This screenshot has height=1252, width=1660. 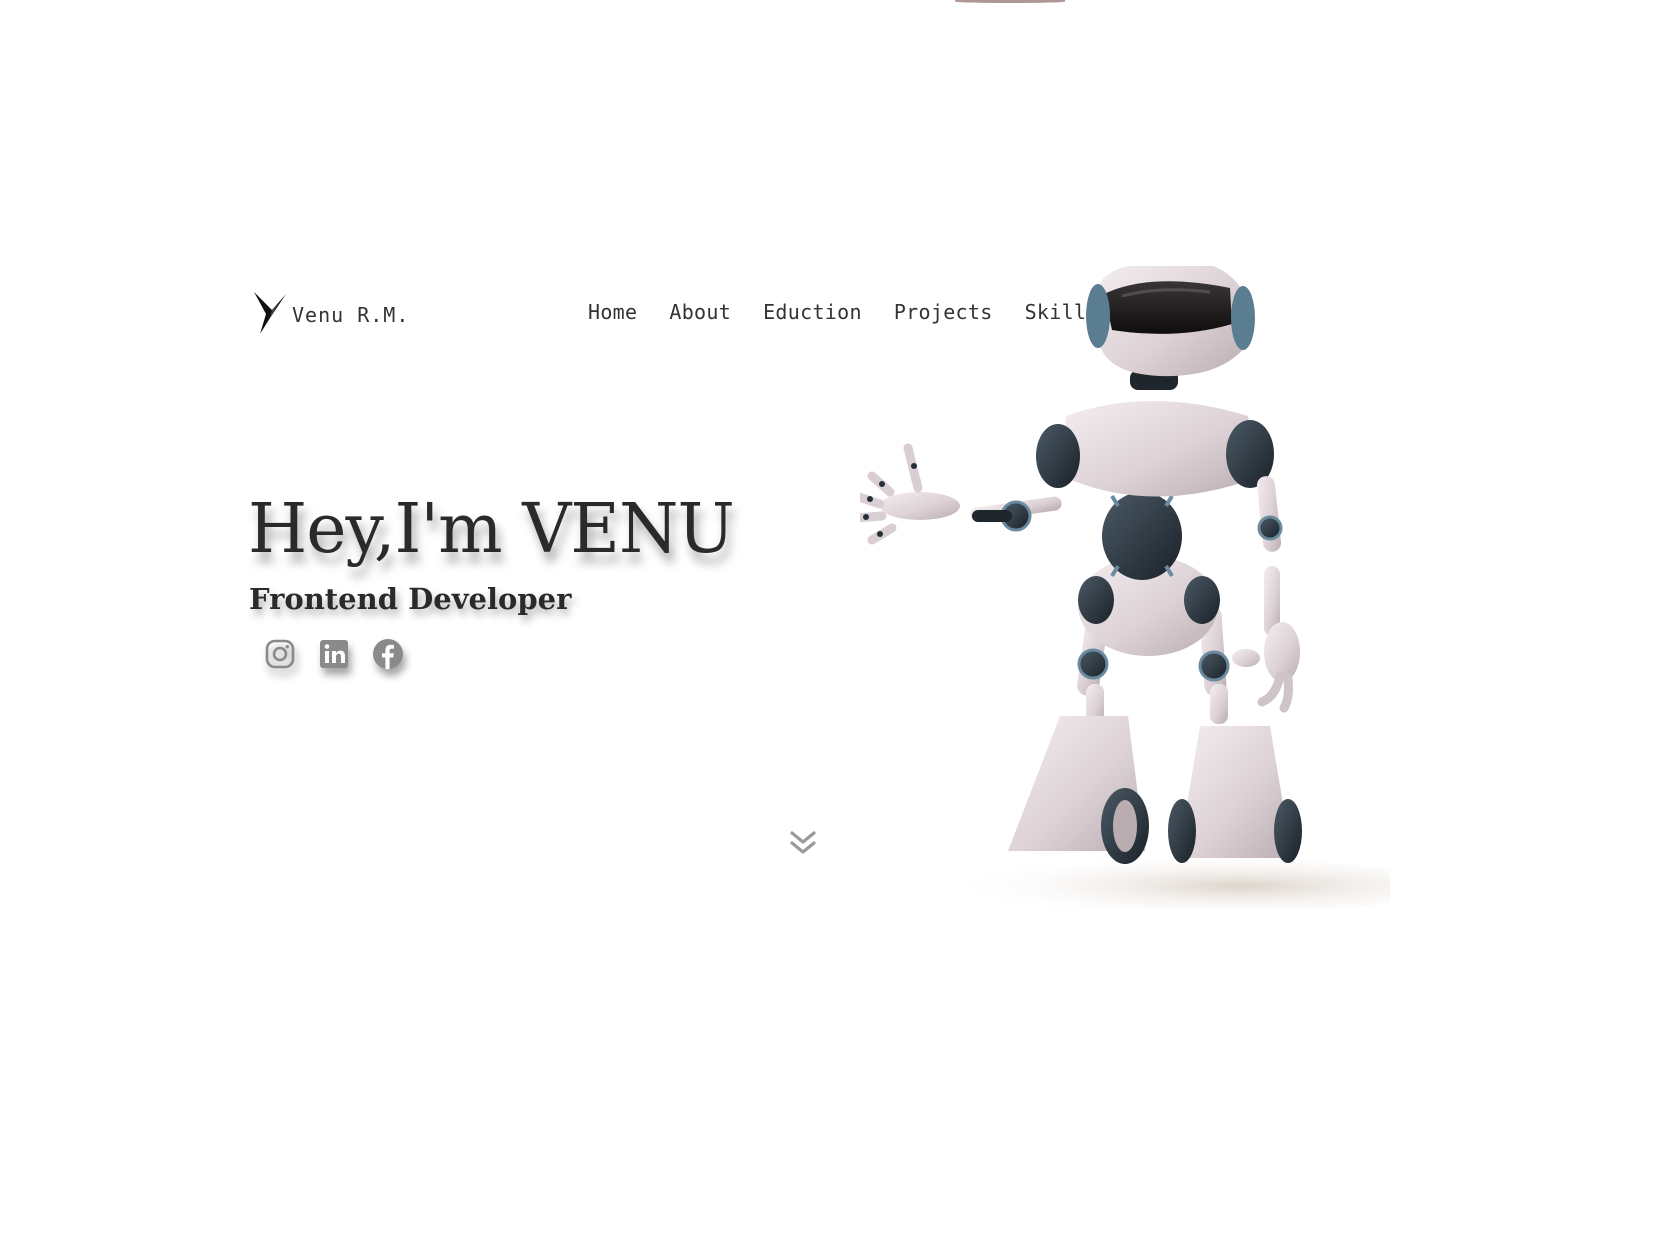 I want to click on nav-home: Home, so click(x=612, y=312).